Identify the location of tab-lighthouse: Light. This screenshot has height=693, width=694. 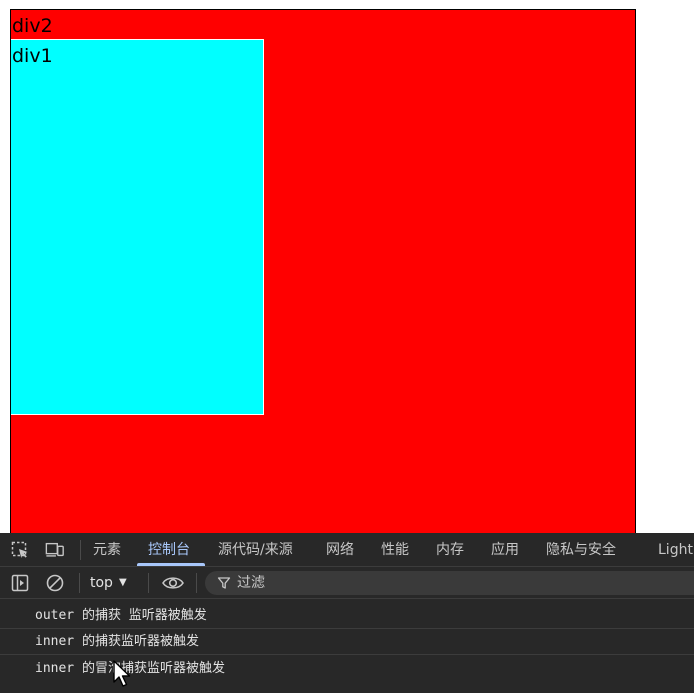
(675, 550).